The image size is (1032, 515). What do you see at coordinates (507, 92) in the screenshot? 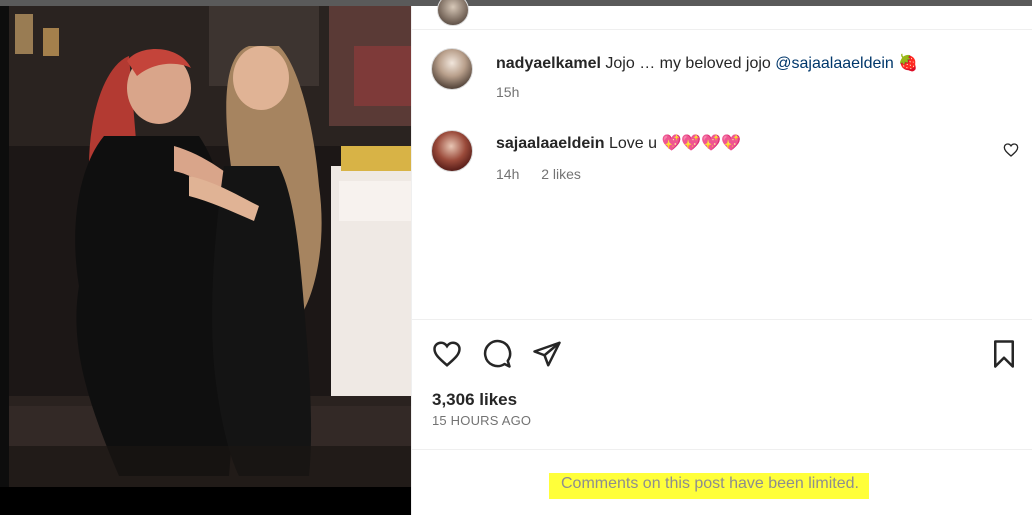
I see `caption-time: 15h` at bounding box center [507, 92].